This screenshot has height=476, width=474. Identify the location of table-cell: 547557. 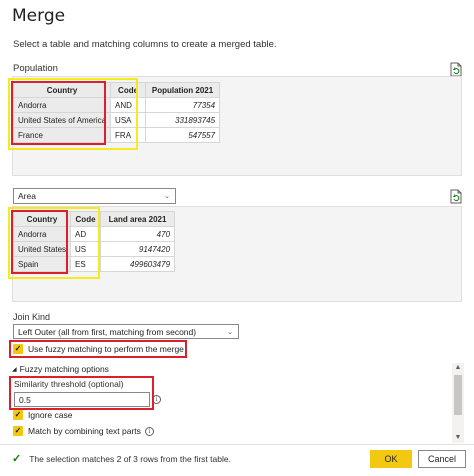
(183, 135).